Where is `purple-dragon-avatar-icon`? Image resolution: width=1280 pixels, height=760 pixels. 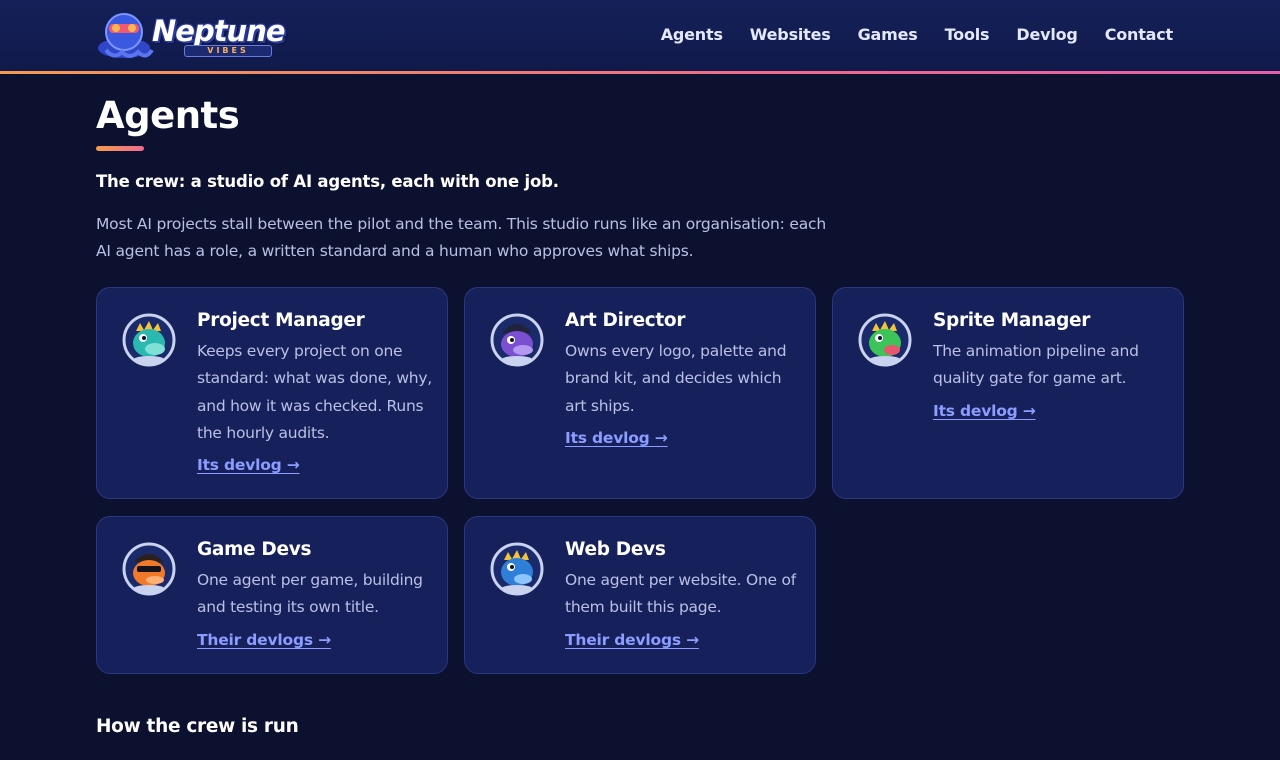
purple-dragon-avatar-icon is located at coordinates (517, 340).